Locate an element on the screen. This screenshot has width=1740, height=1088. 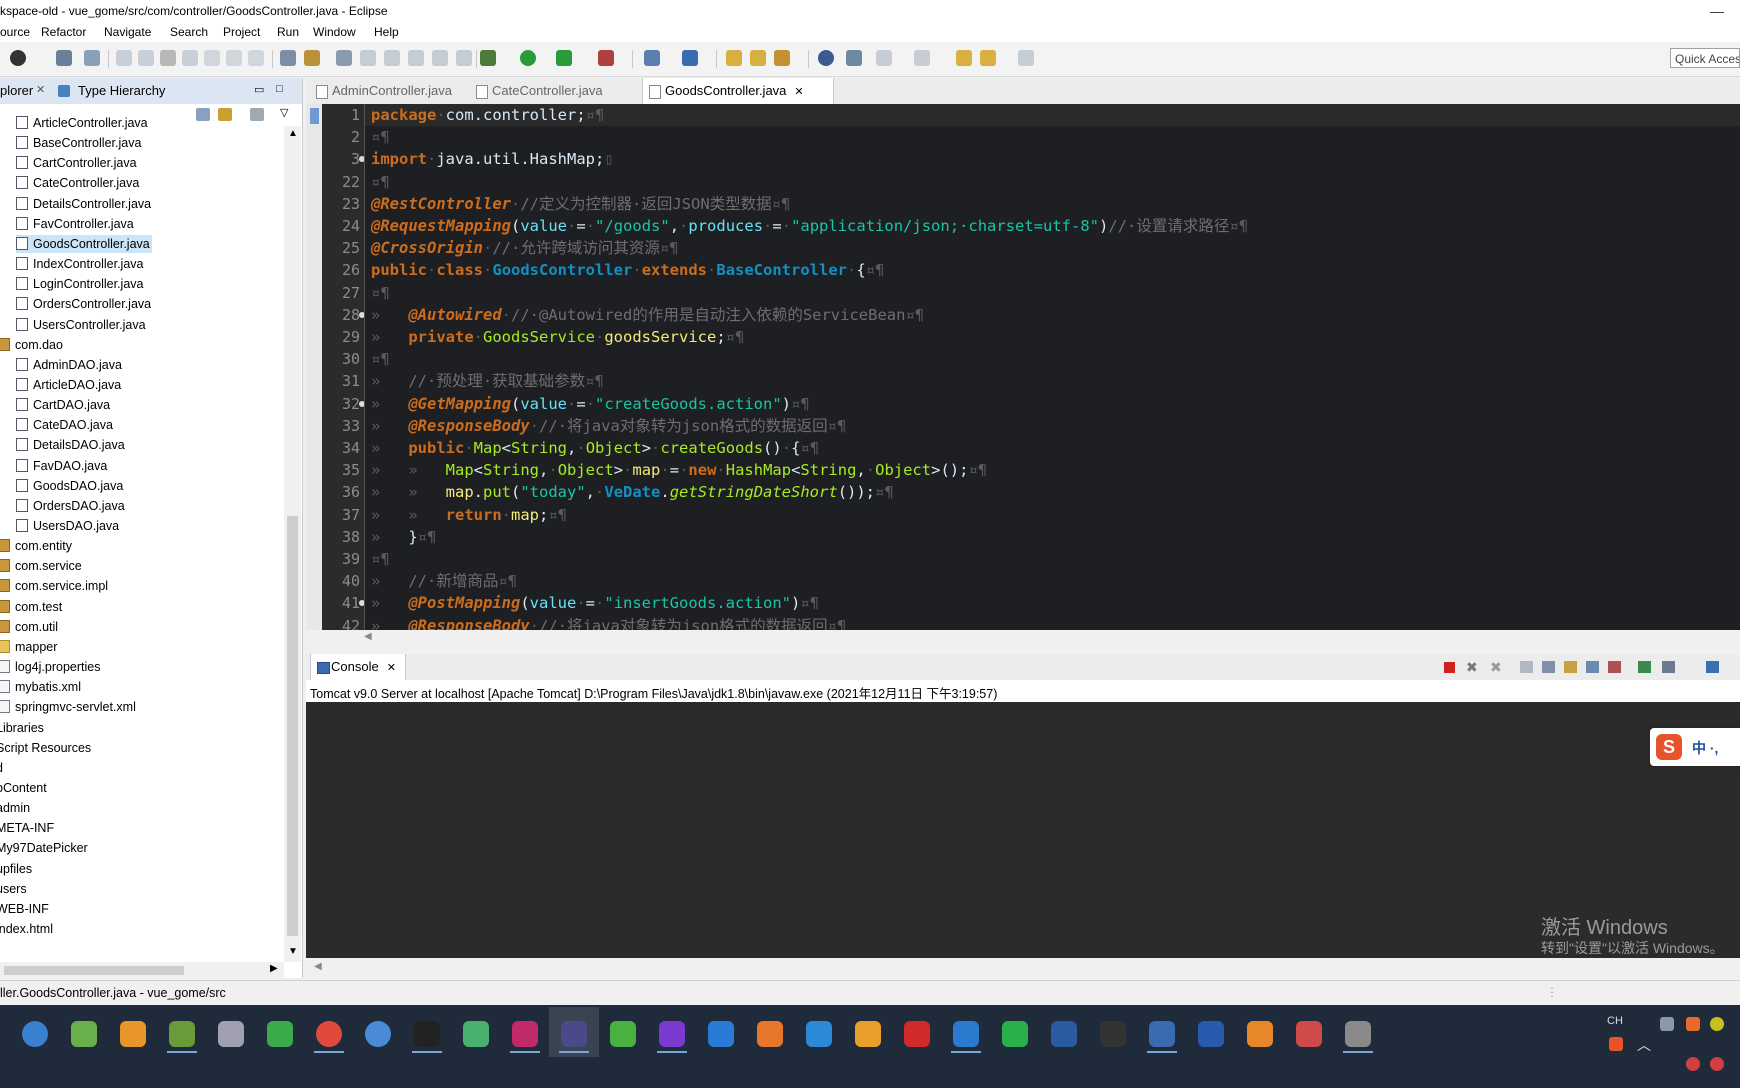
language-indicator: CH is located at coordinates (1615, 1021).